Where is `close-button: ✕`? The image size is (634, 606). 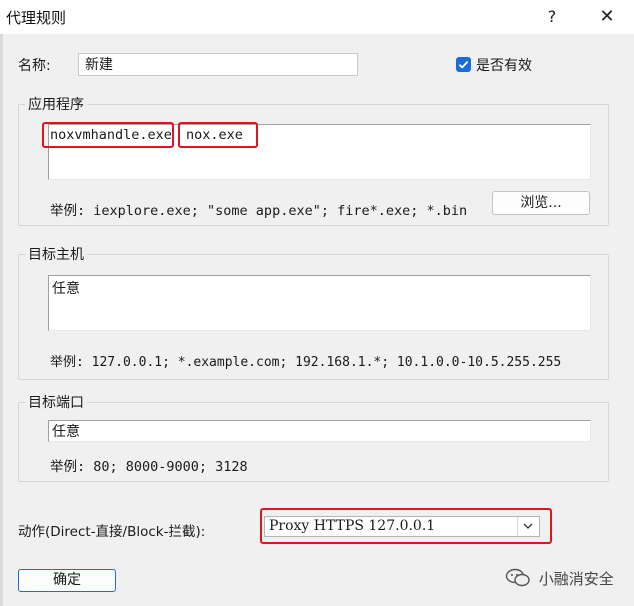
close-button: ✕ is located at coordinates (607, 17).